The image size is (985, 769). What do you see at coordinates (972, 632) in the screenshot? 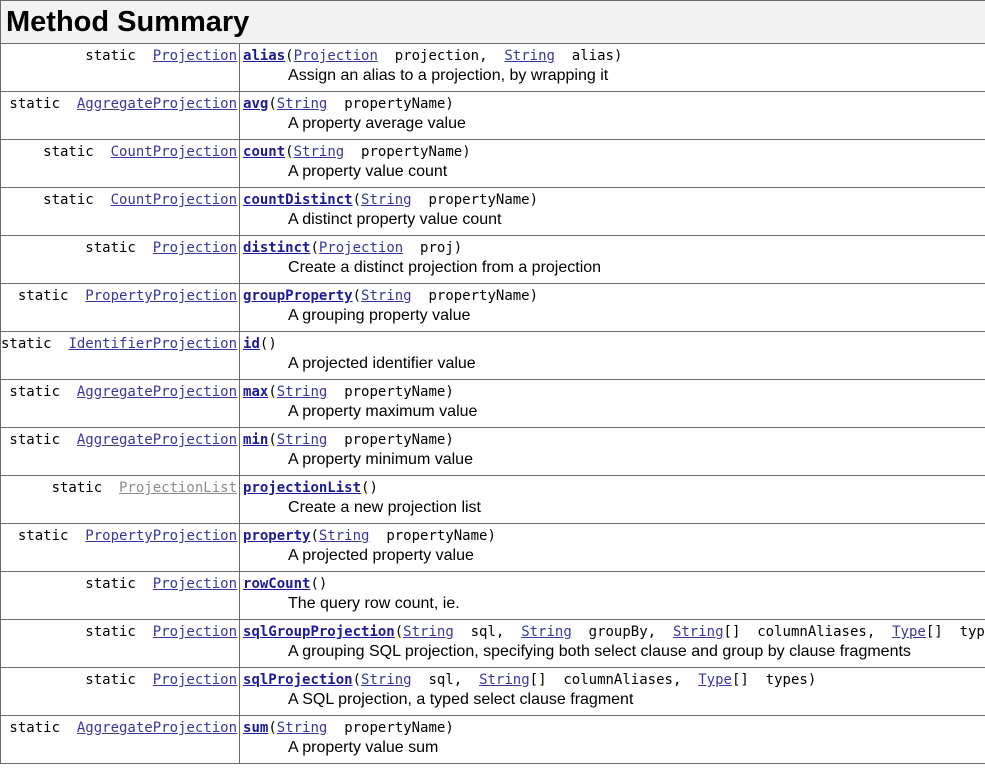
I see `param-name: types` at bounding box center [972, 632].